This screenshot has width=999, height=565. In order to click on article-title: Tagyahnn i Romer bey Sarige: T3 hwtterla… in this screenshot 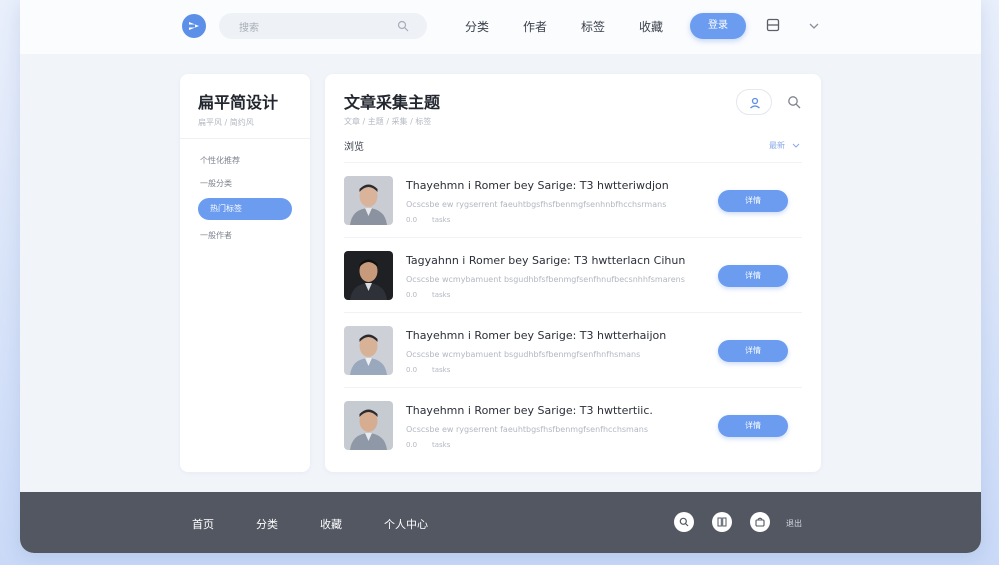, I will do `click(545, 260)`.